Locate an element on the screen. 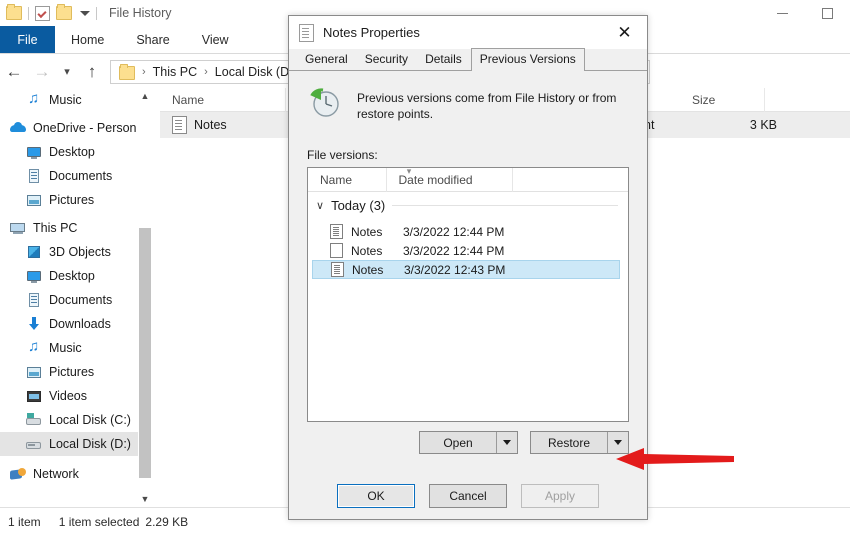 This screenshot has height=535, width=850. nav-item-label: 3D Objects is located at coordinates (80, 252).